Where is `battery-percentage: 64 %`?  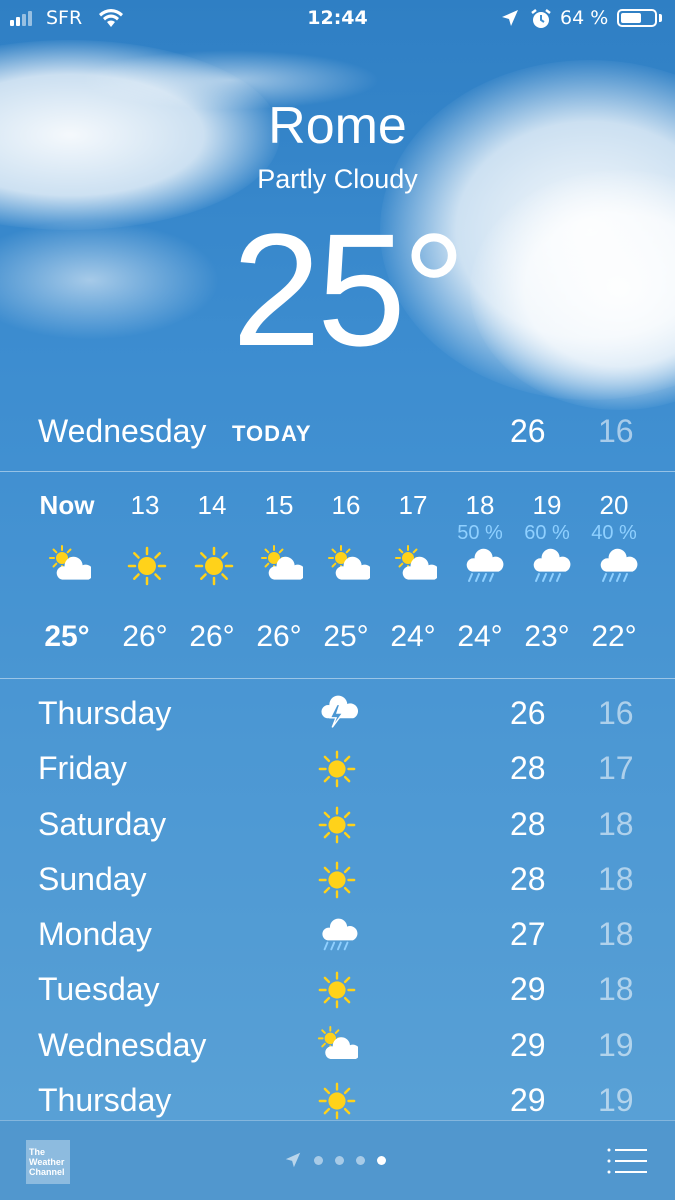 battery-percentage: 64 % is located at coordinates (584, 18).